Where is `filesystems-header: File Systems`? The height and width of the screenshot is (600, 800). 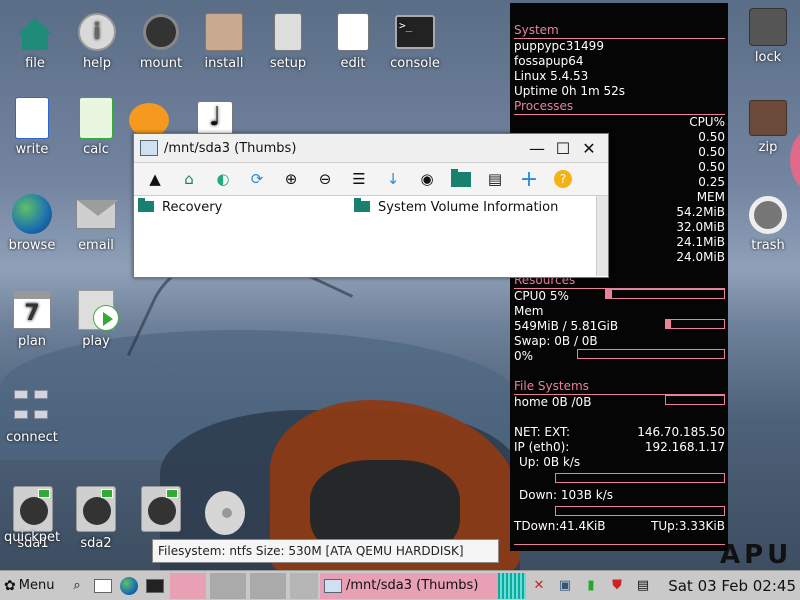 filesystems-header: File Systems is located at coordinates (551, 386).